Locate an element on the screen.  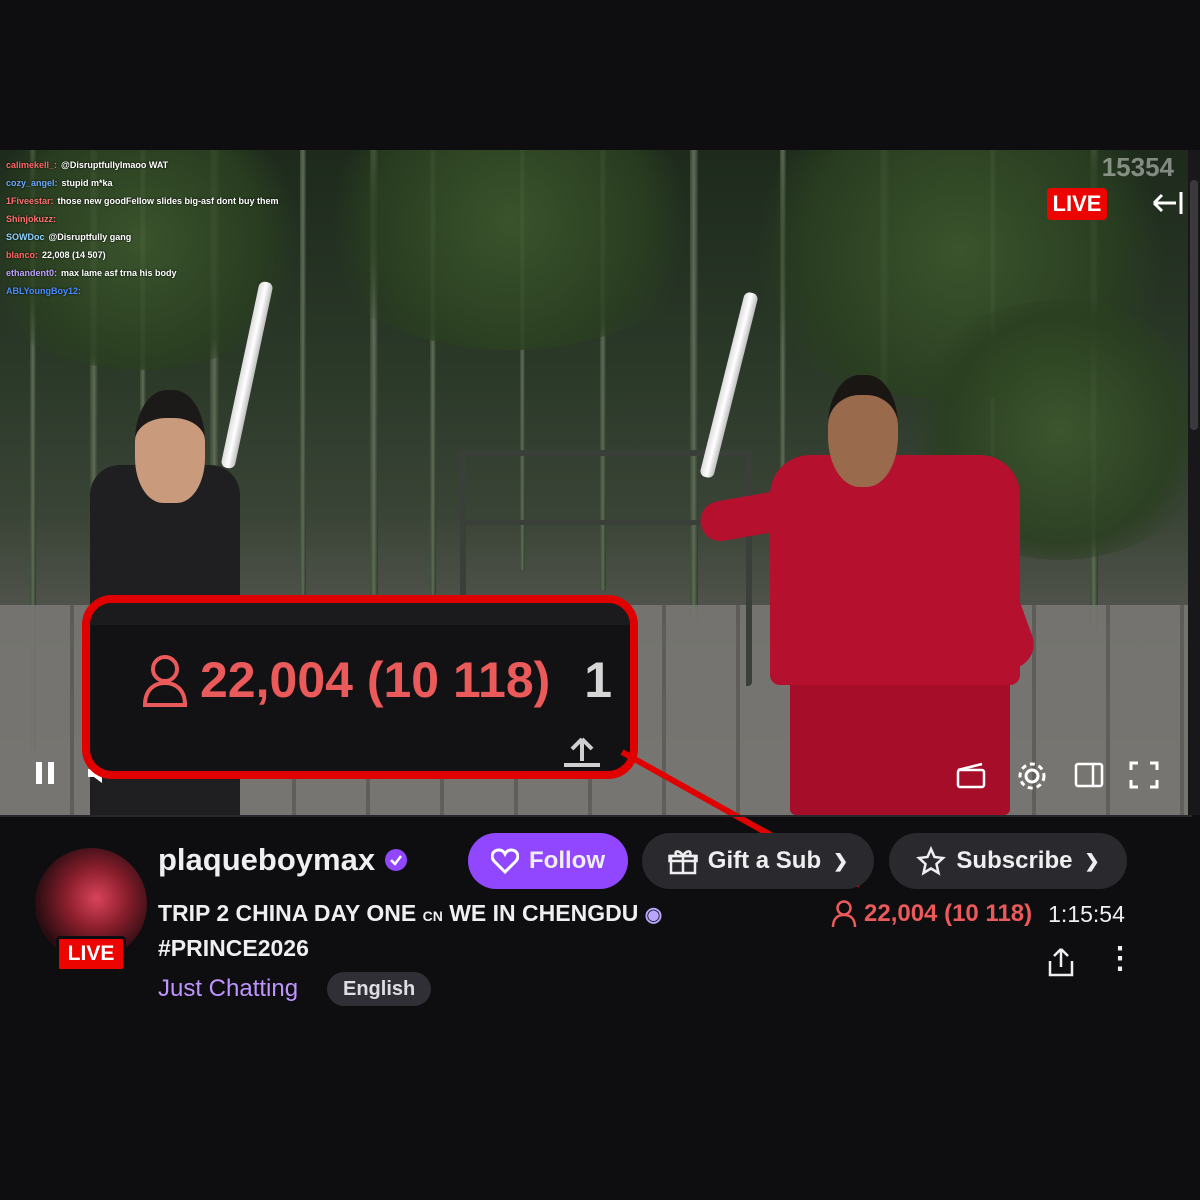
player-live-badge: LIVE is located at coordinates (1077, 204).